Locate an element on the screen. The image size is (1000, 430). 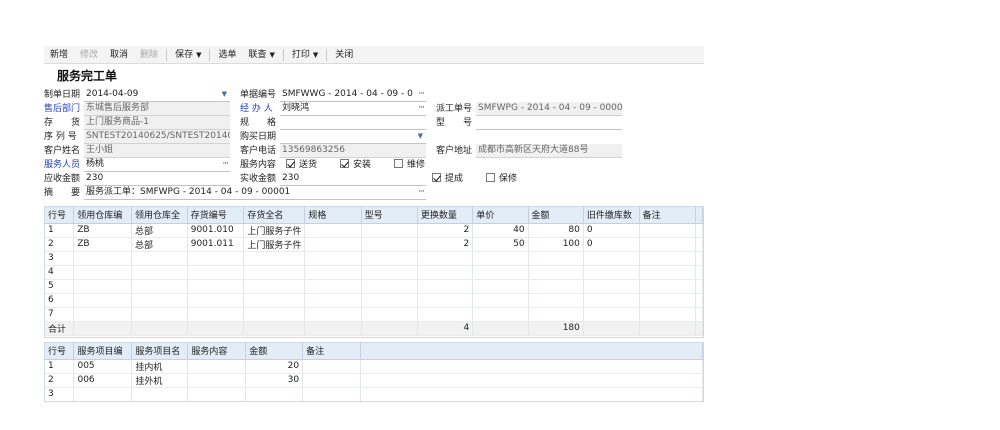
select-order-button: 选单 is located at coordinates (227, 55).